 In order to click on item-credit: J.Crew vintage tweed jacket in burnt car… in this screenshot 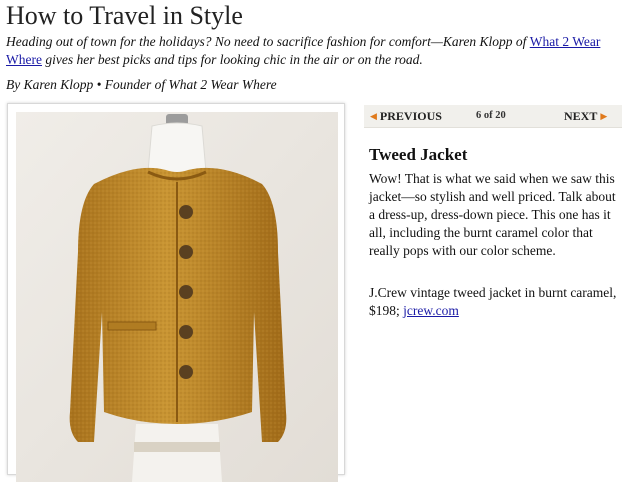, I will do `click(494, 302)`.